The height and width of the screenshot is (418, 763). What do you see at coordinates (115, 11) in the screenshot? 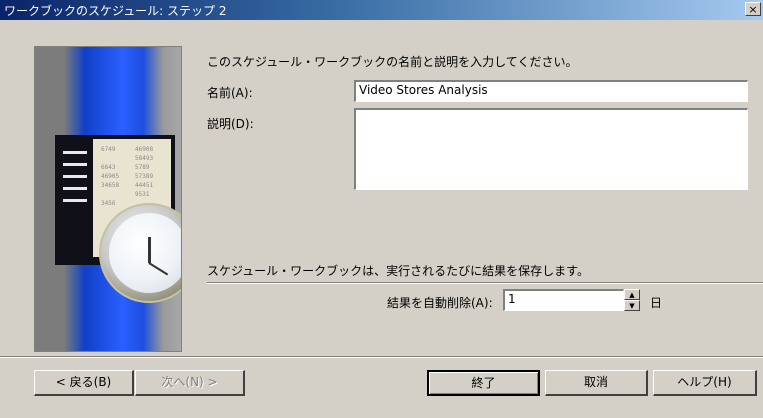
I see `window-title: ワークブックのスケジュール: ステップ 2` at bounding box center [115, 11].